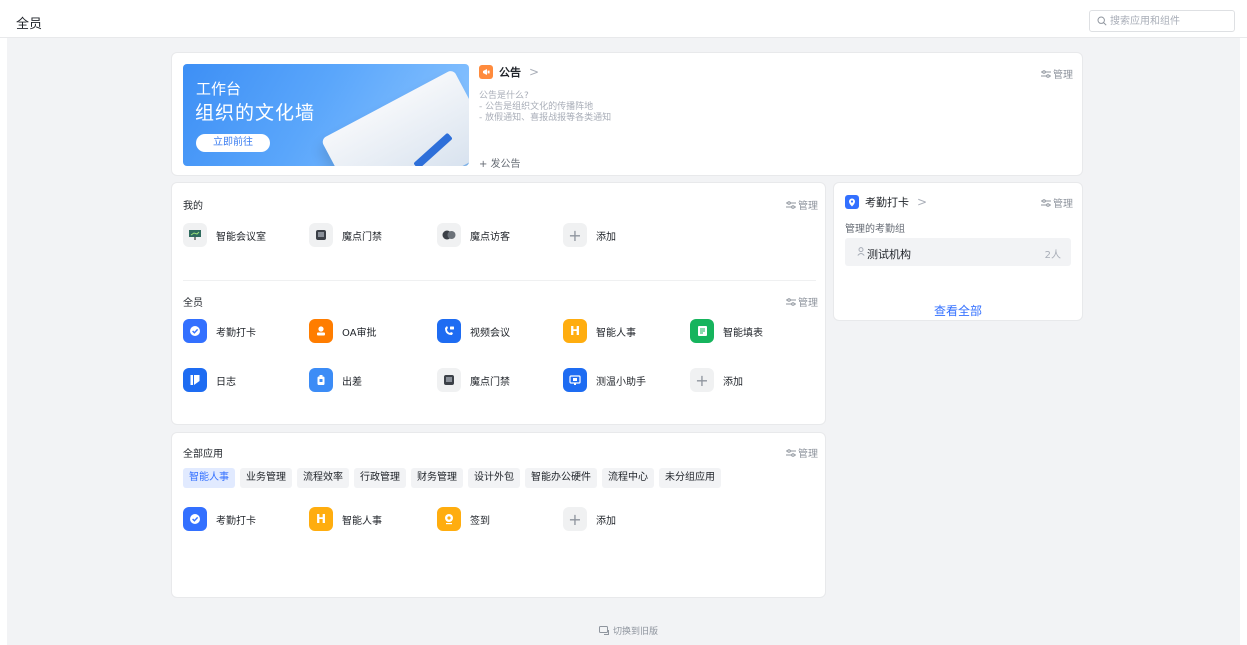 Image resolution: width=1247 pixels, height=645 pixels. I want to click on meeting-room-icon, so click(195, 235).